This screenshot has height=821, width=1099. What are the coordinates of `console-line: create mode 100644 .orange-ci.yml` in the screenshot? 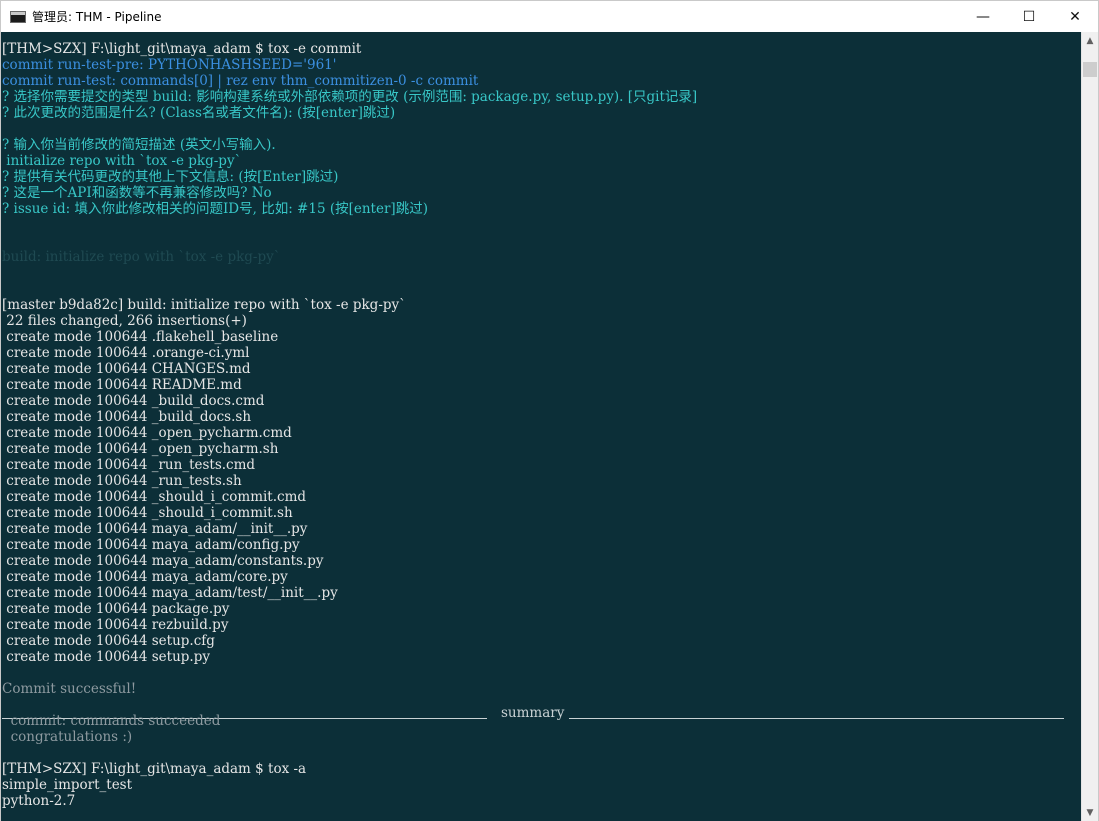 It's located at (126, 353).